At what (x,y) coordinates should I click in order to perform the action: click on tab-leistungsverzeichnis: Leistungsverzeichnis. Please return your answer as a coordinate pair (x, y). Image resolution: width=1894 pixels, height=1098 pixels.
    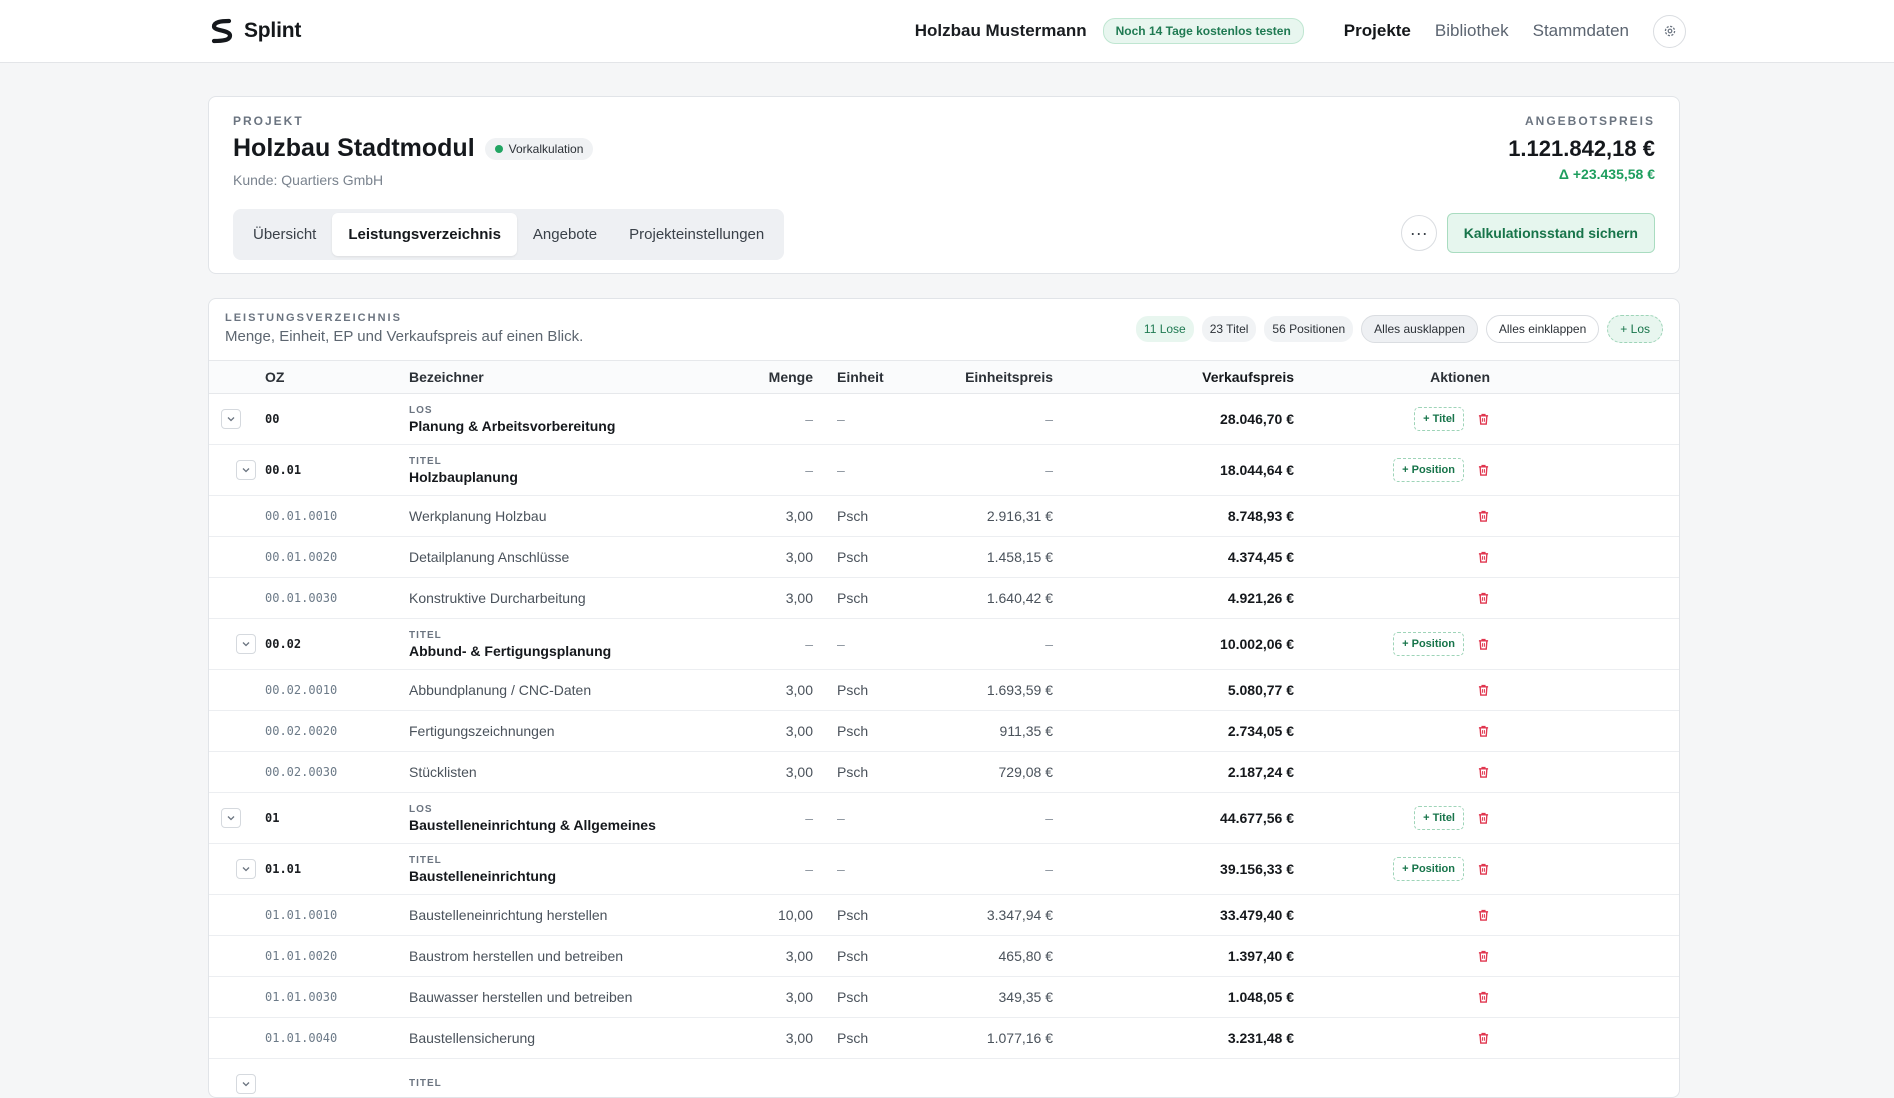
    Looking at the image, I should click on (424, 234).